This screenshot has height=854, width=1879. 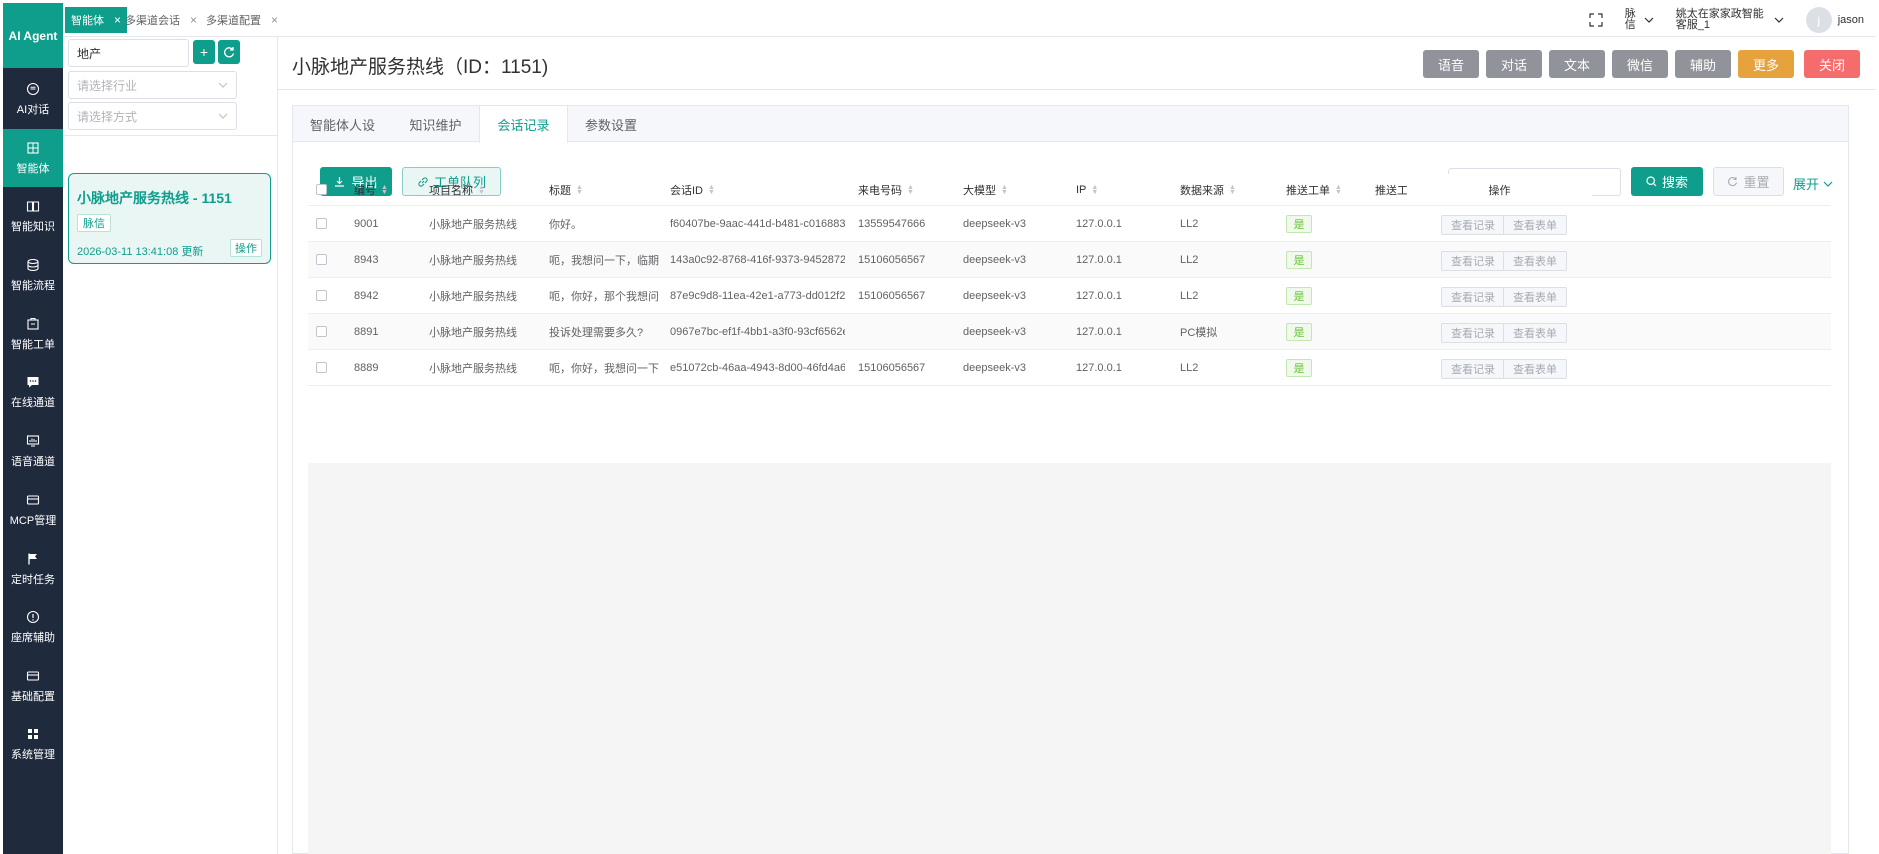 I want to click on col-ip: IP ▲ ▼, so click(x=1087, y=189).